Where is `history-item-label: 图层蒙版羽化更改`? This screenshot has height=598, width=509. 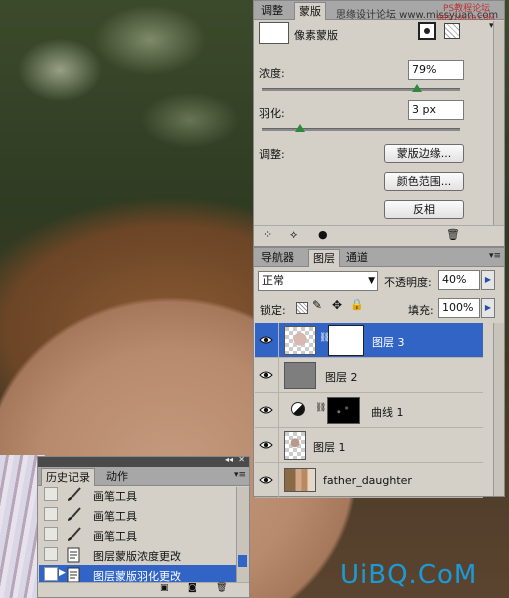
history-item-label: 图层蒙版羽化更改 is located at coordinates (137, 576).